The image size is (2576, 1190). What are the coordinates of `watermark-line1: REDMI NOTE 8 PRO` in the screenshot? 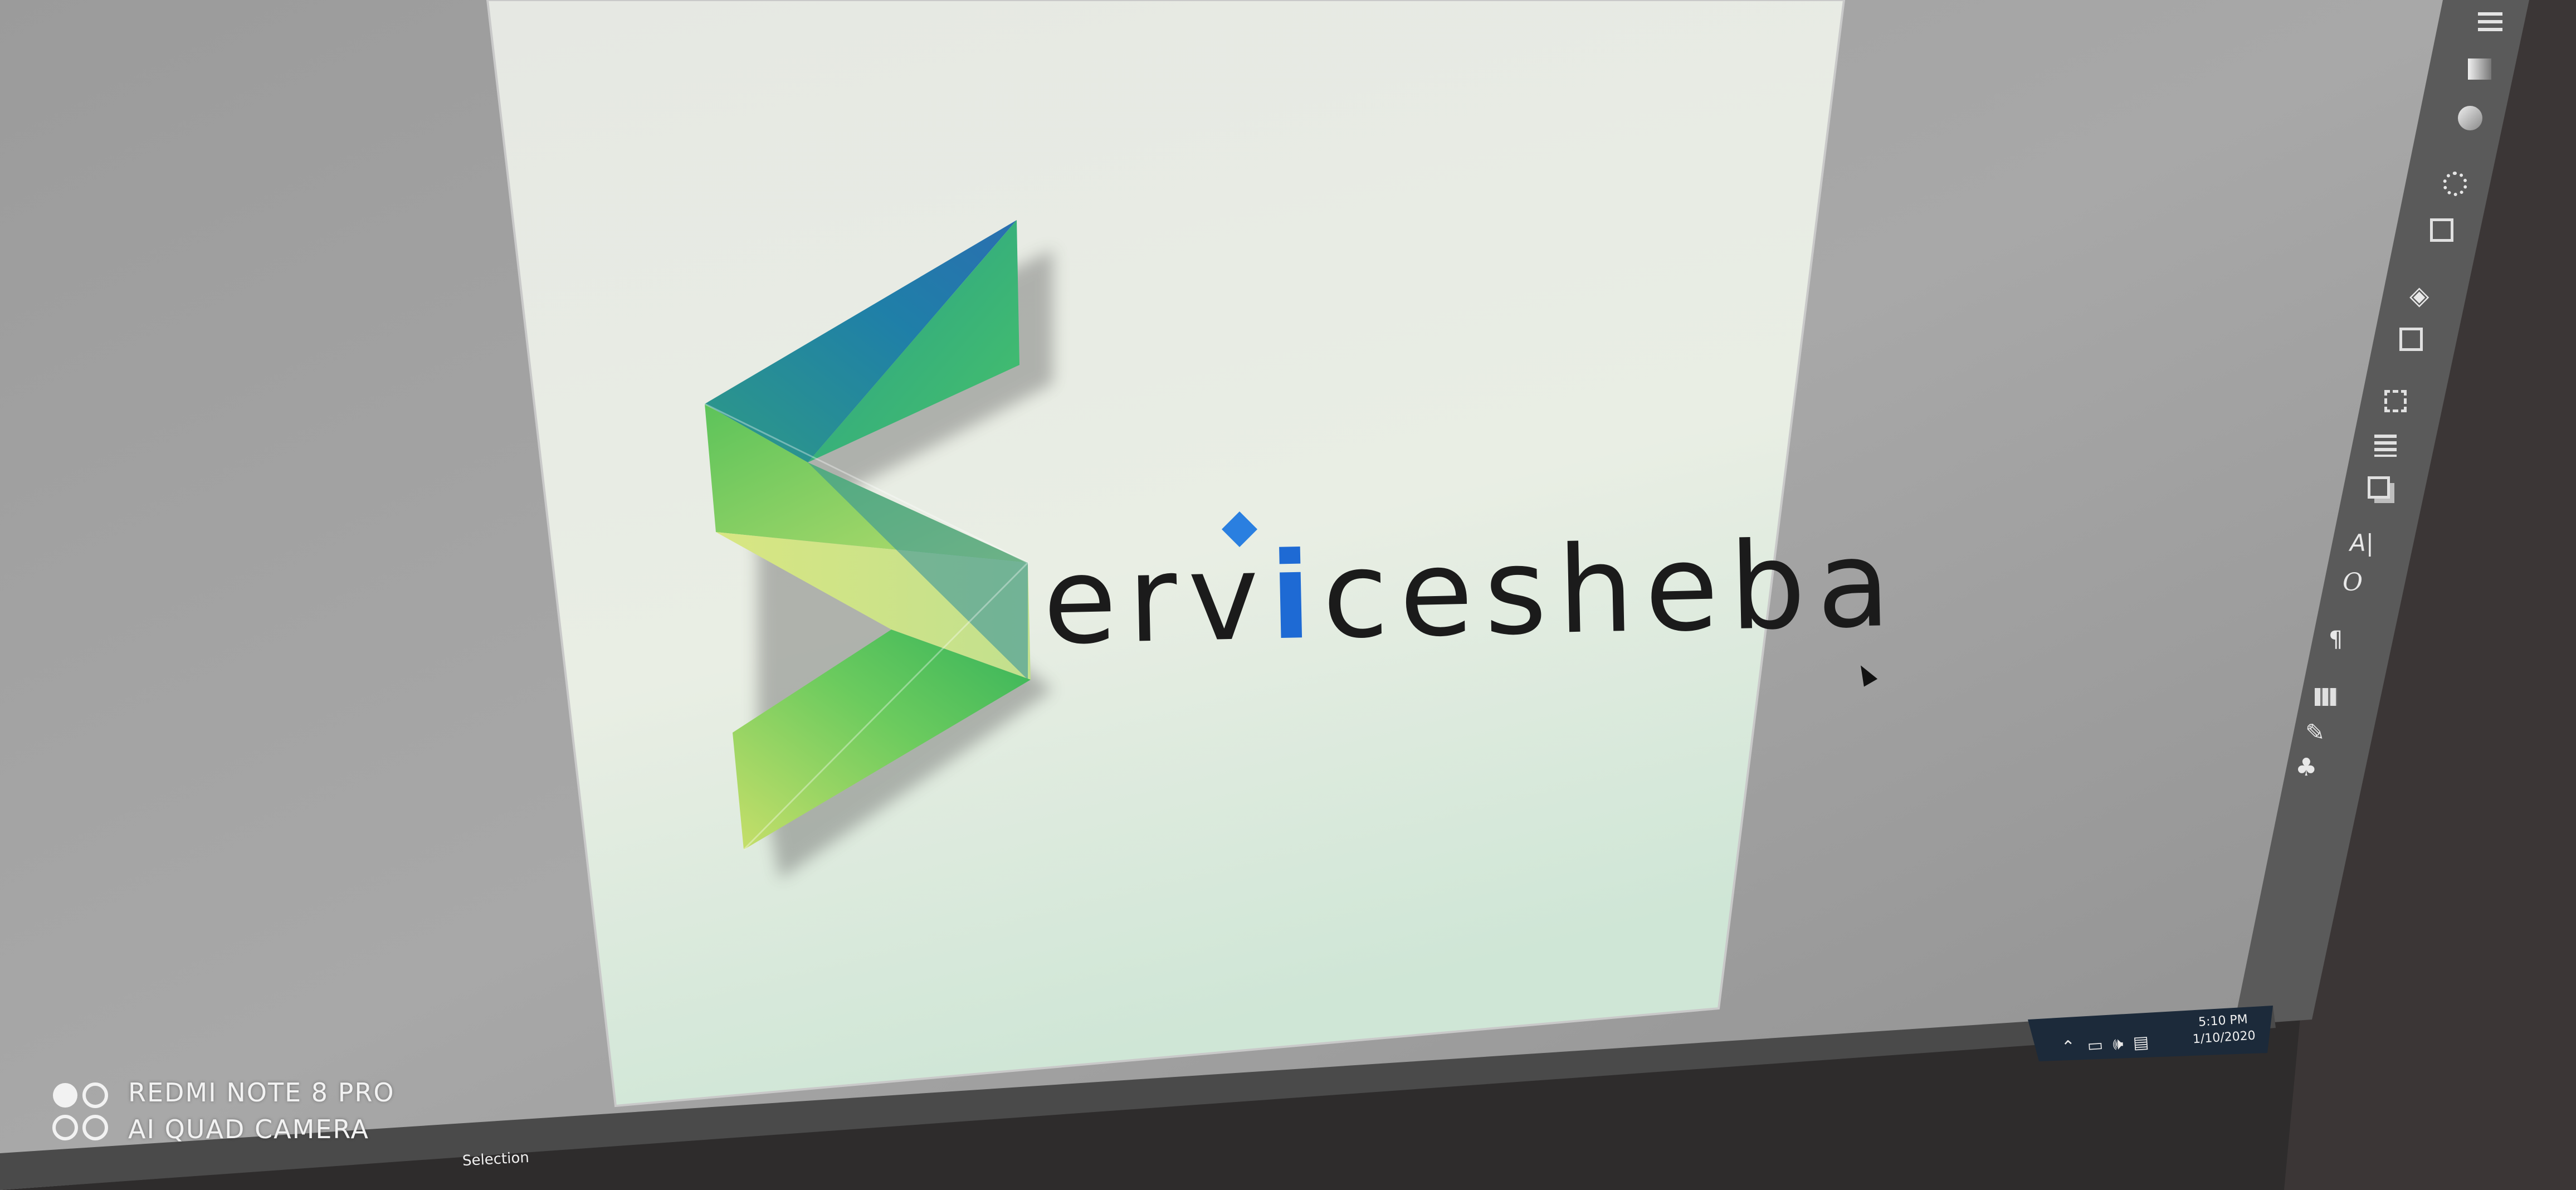 It's located at (261, 1092).